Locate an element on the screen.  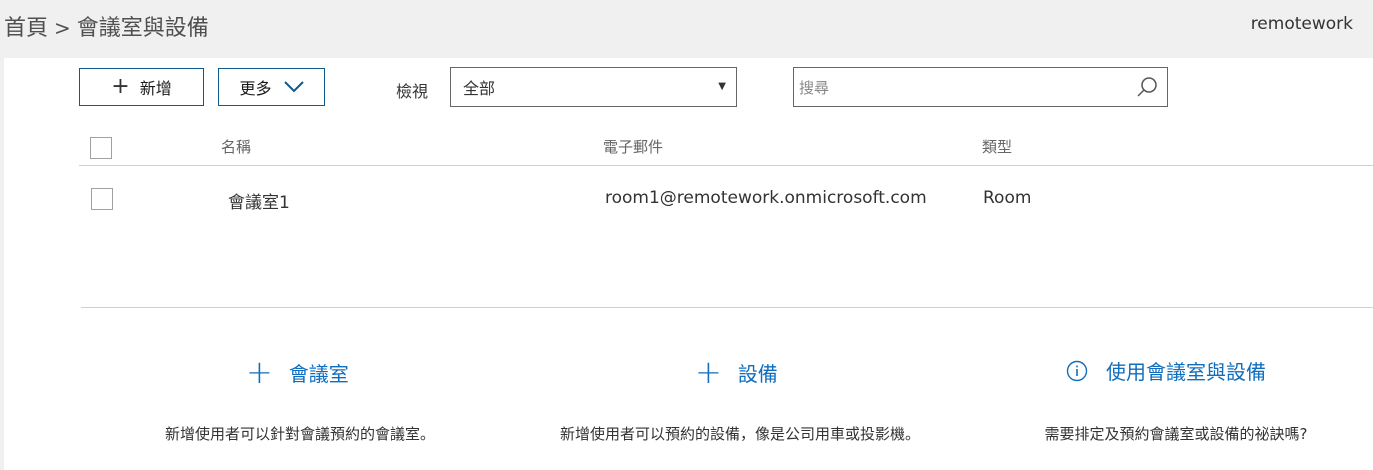
breadcrumb-home: 首頁 is located at coordinates (26, 28).